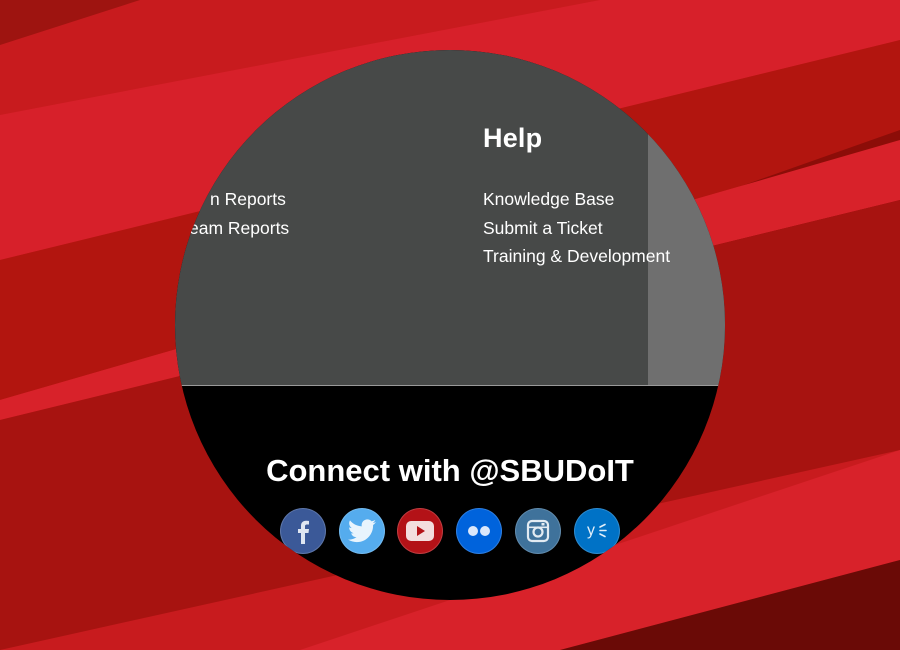  What do you see at coordinates (303, 531) in the screenshot?
I see `facebook-icon` at bounding box center [303, 531].